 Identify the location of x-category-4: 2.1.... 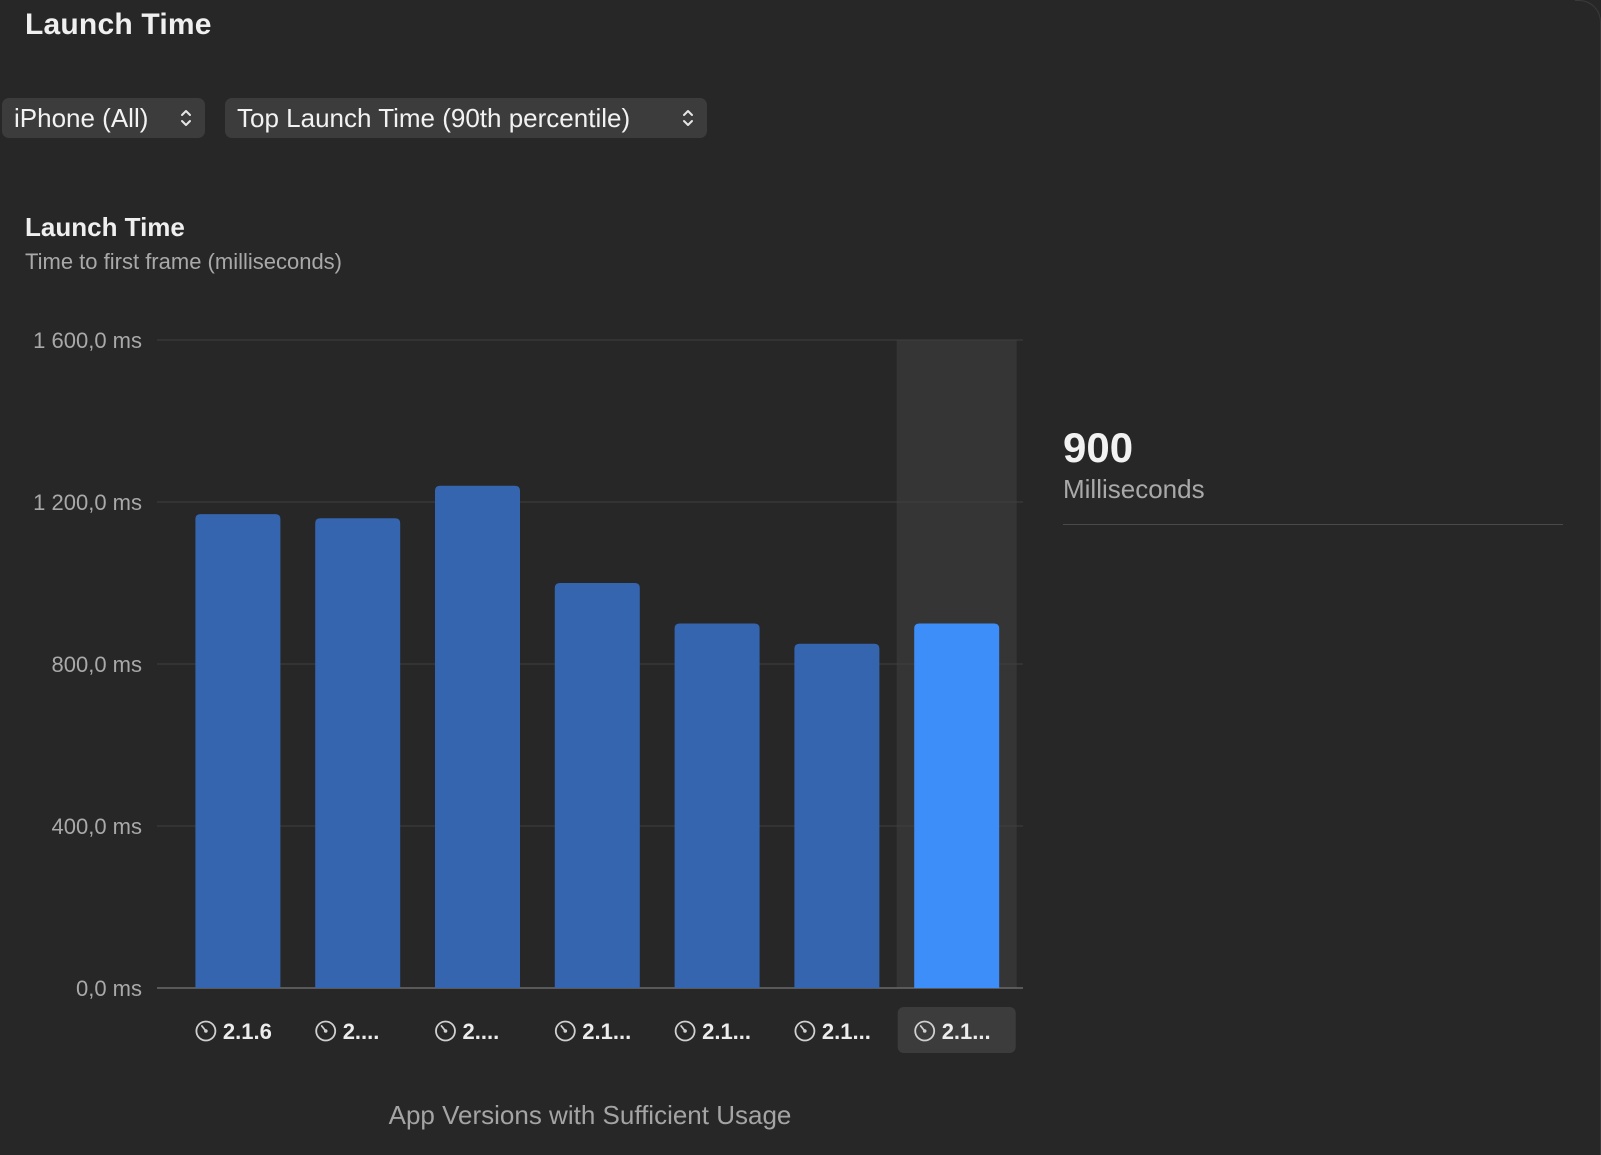
(712, 1031).